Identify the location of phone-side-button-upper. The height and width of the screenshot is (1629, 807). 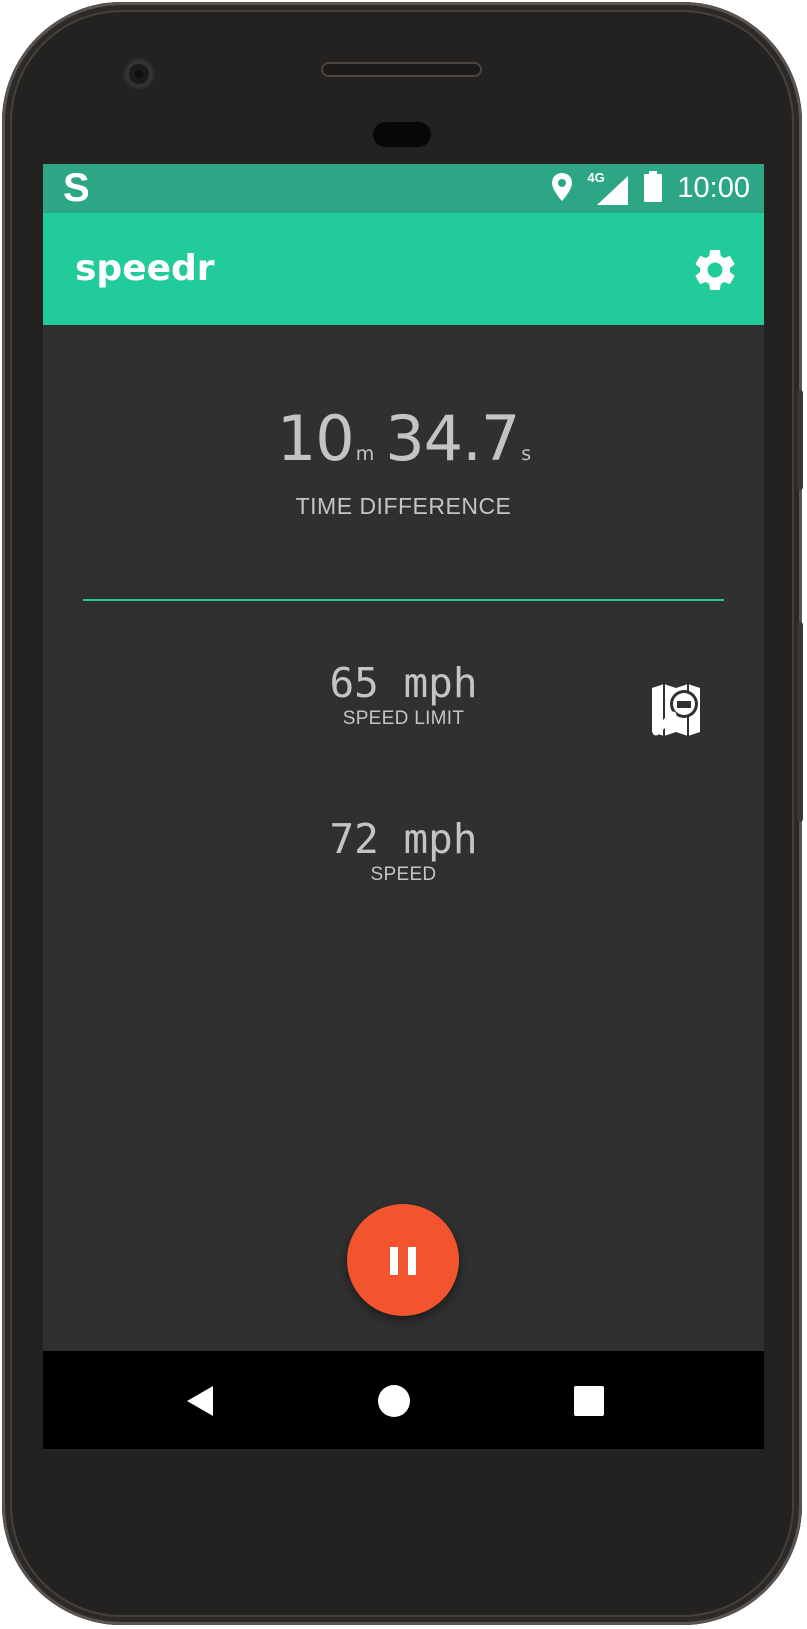
(800, 440).